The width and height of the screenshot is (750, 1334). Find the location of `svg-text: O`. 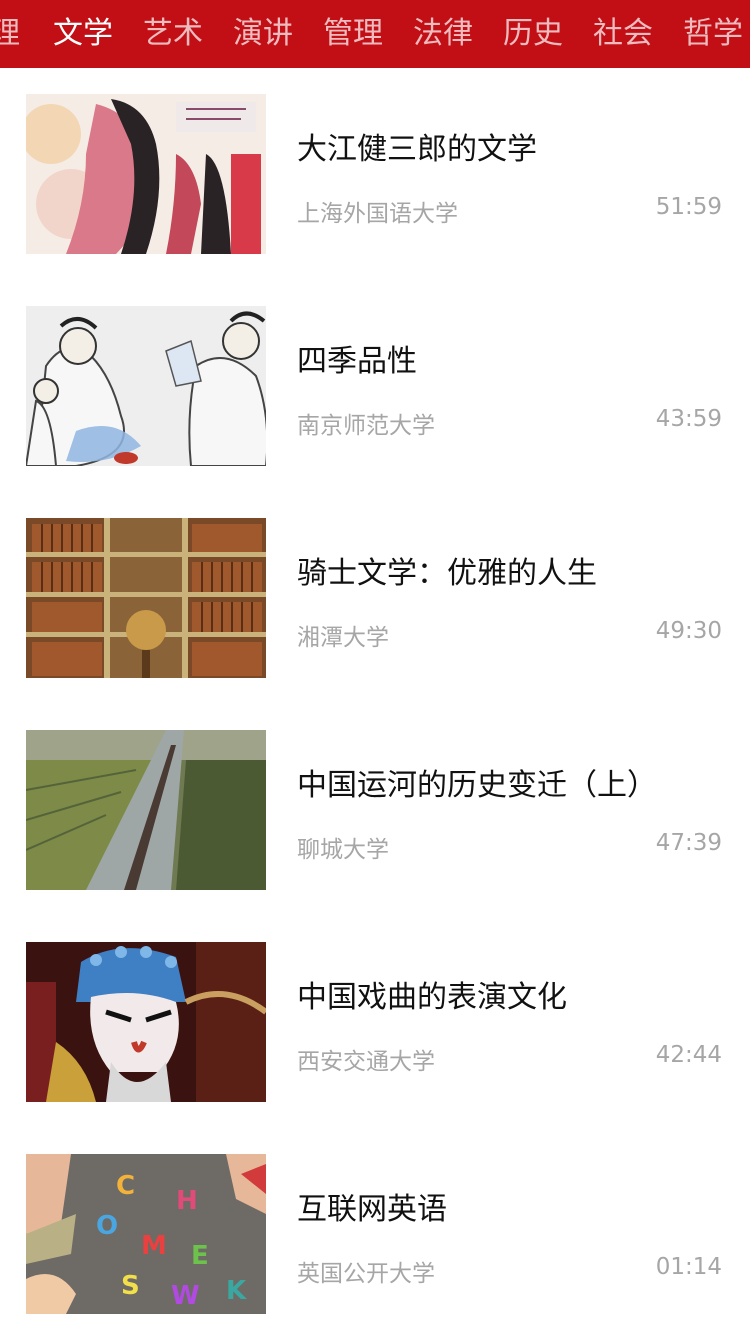

svg-text: O is located at coordinates (107, 1226).